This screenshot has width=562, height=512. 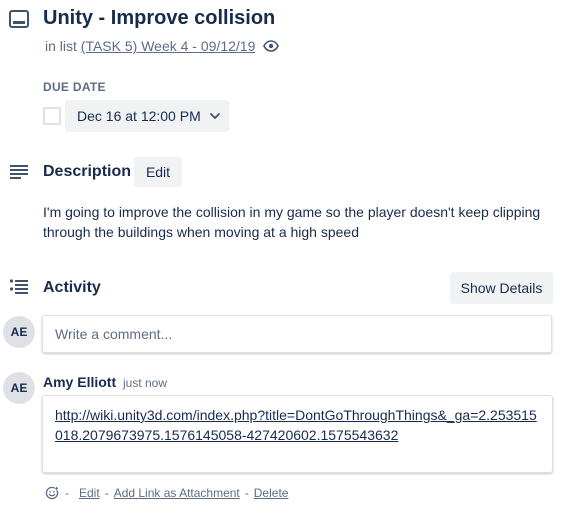 I want to click on add-reaction-icon, so click(x=52, y=493).